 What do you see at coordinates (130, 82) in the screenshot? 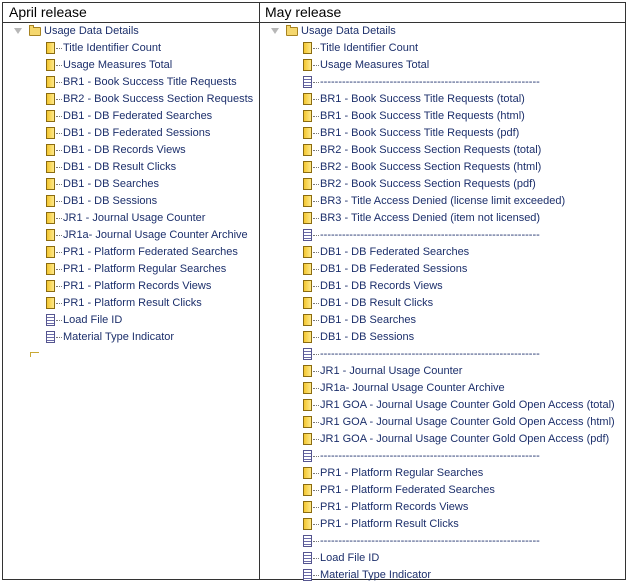
I see `tree-item: BR1 - Book Success Title Requests` at bounding box center [130, 82].